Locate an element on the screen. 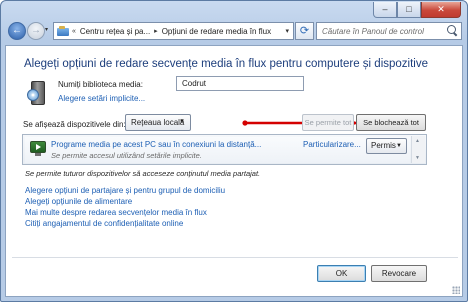  media-player-icon is located at coordinates (38, 149).